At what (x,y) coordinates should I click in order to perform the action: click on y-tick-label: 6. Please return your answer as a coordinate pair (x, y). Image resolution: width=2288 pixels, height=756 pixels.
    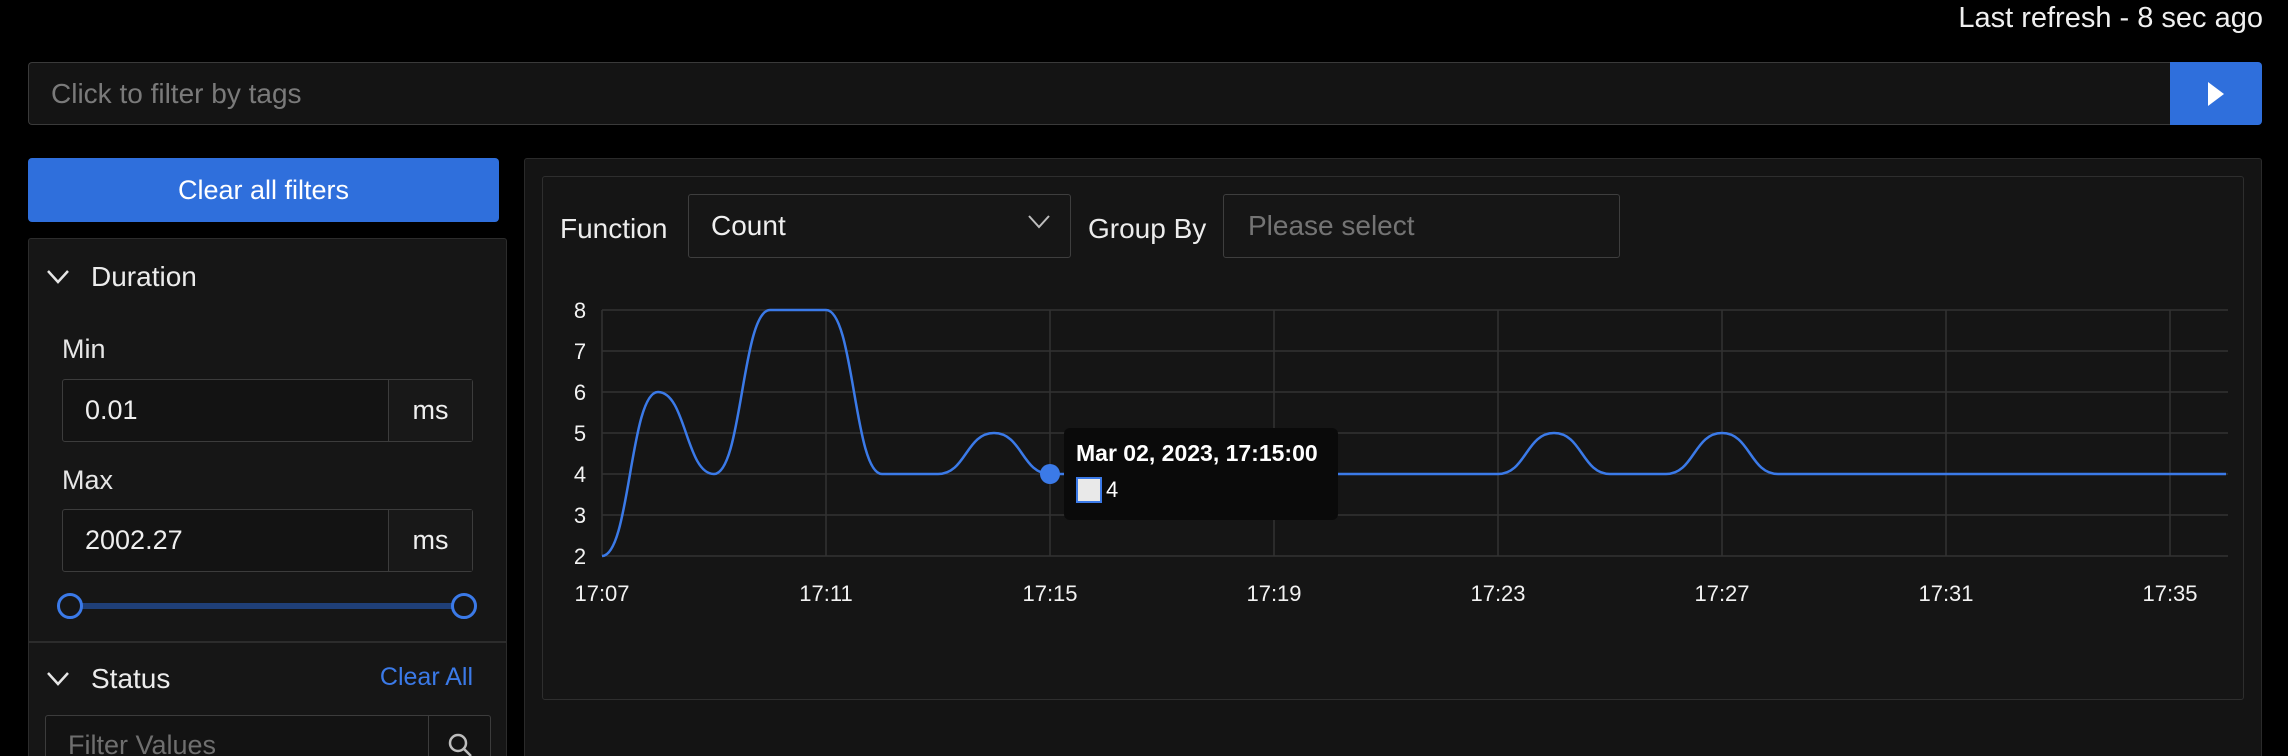
    Looking at the image, I should click on (580, 392).